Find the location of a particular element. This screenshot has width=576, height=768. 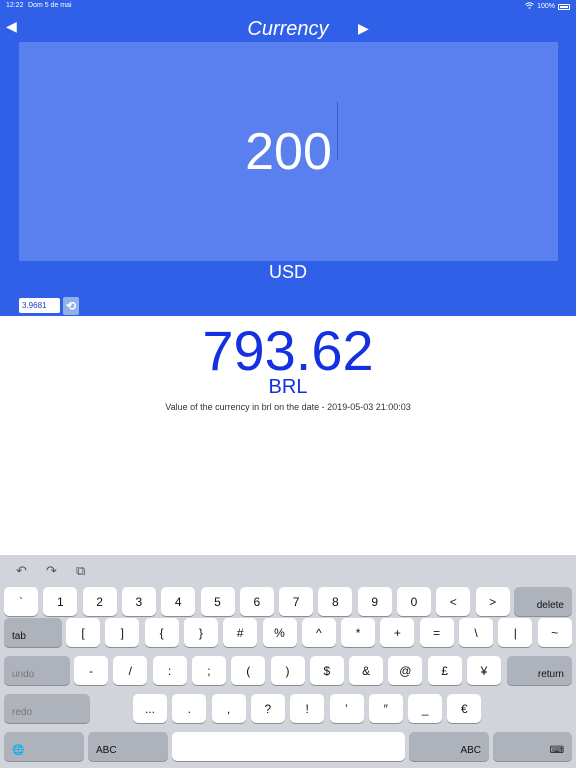

key: 6 is located at coordinates (256, 601).